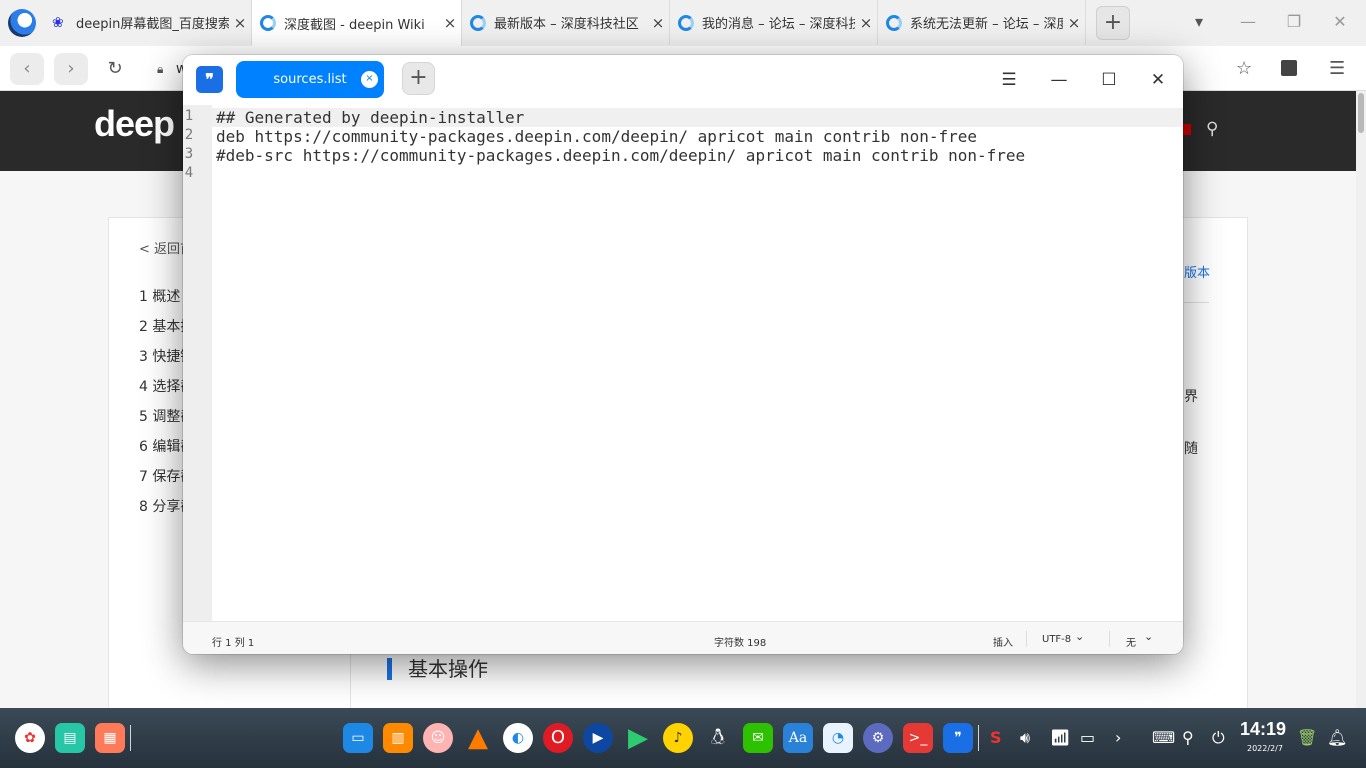 Image resolution: width=1366 pixels, height=768 pixels. I want to click on encoding-select: UTF-8, so click(1056, 639).